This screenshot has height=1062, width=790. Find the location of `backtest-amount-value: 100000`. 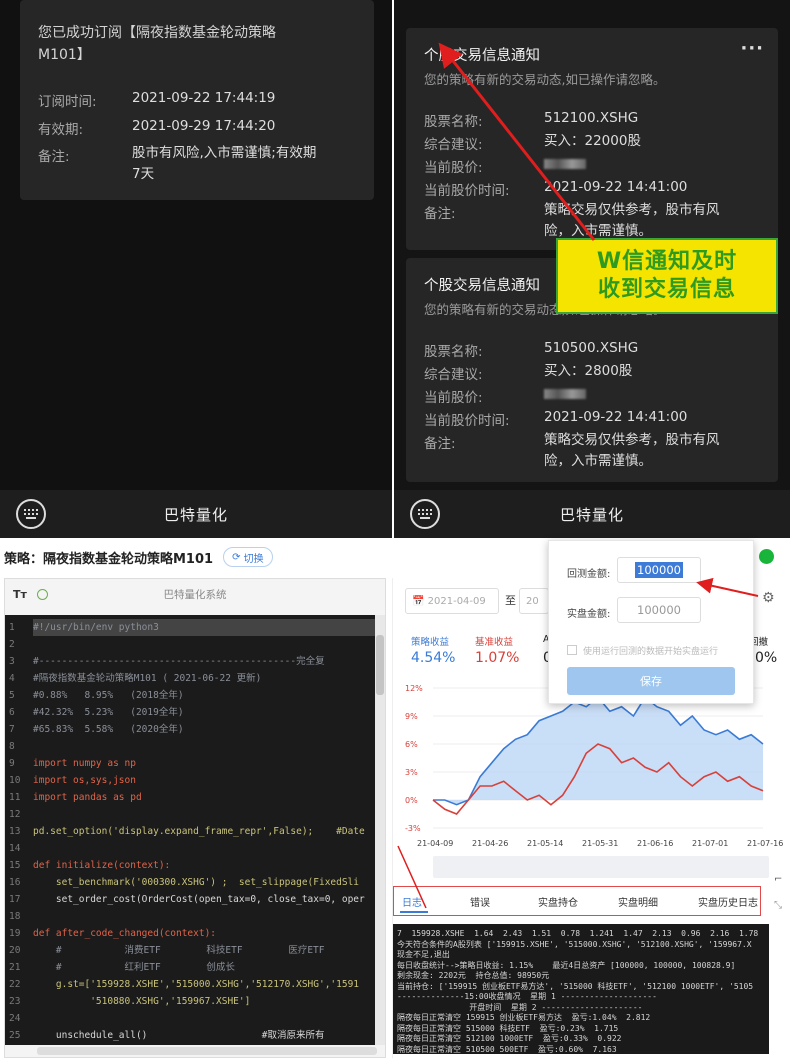

backtest-amount-value: 100000 is located at coordinates (659, 570).